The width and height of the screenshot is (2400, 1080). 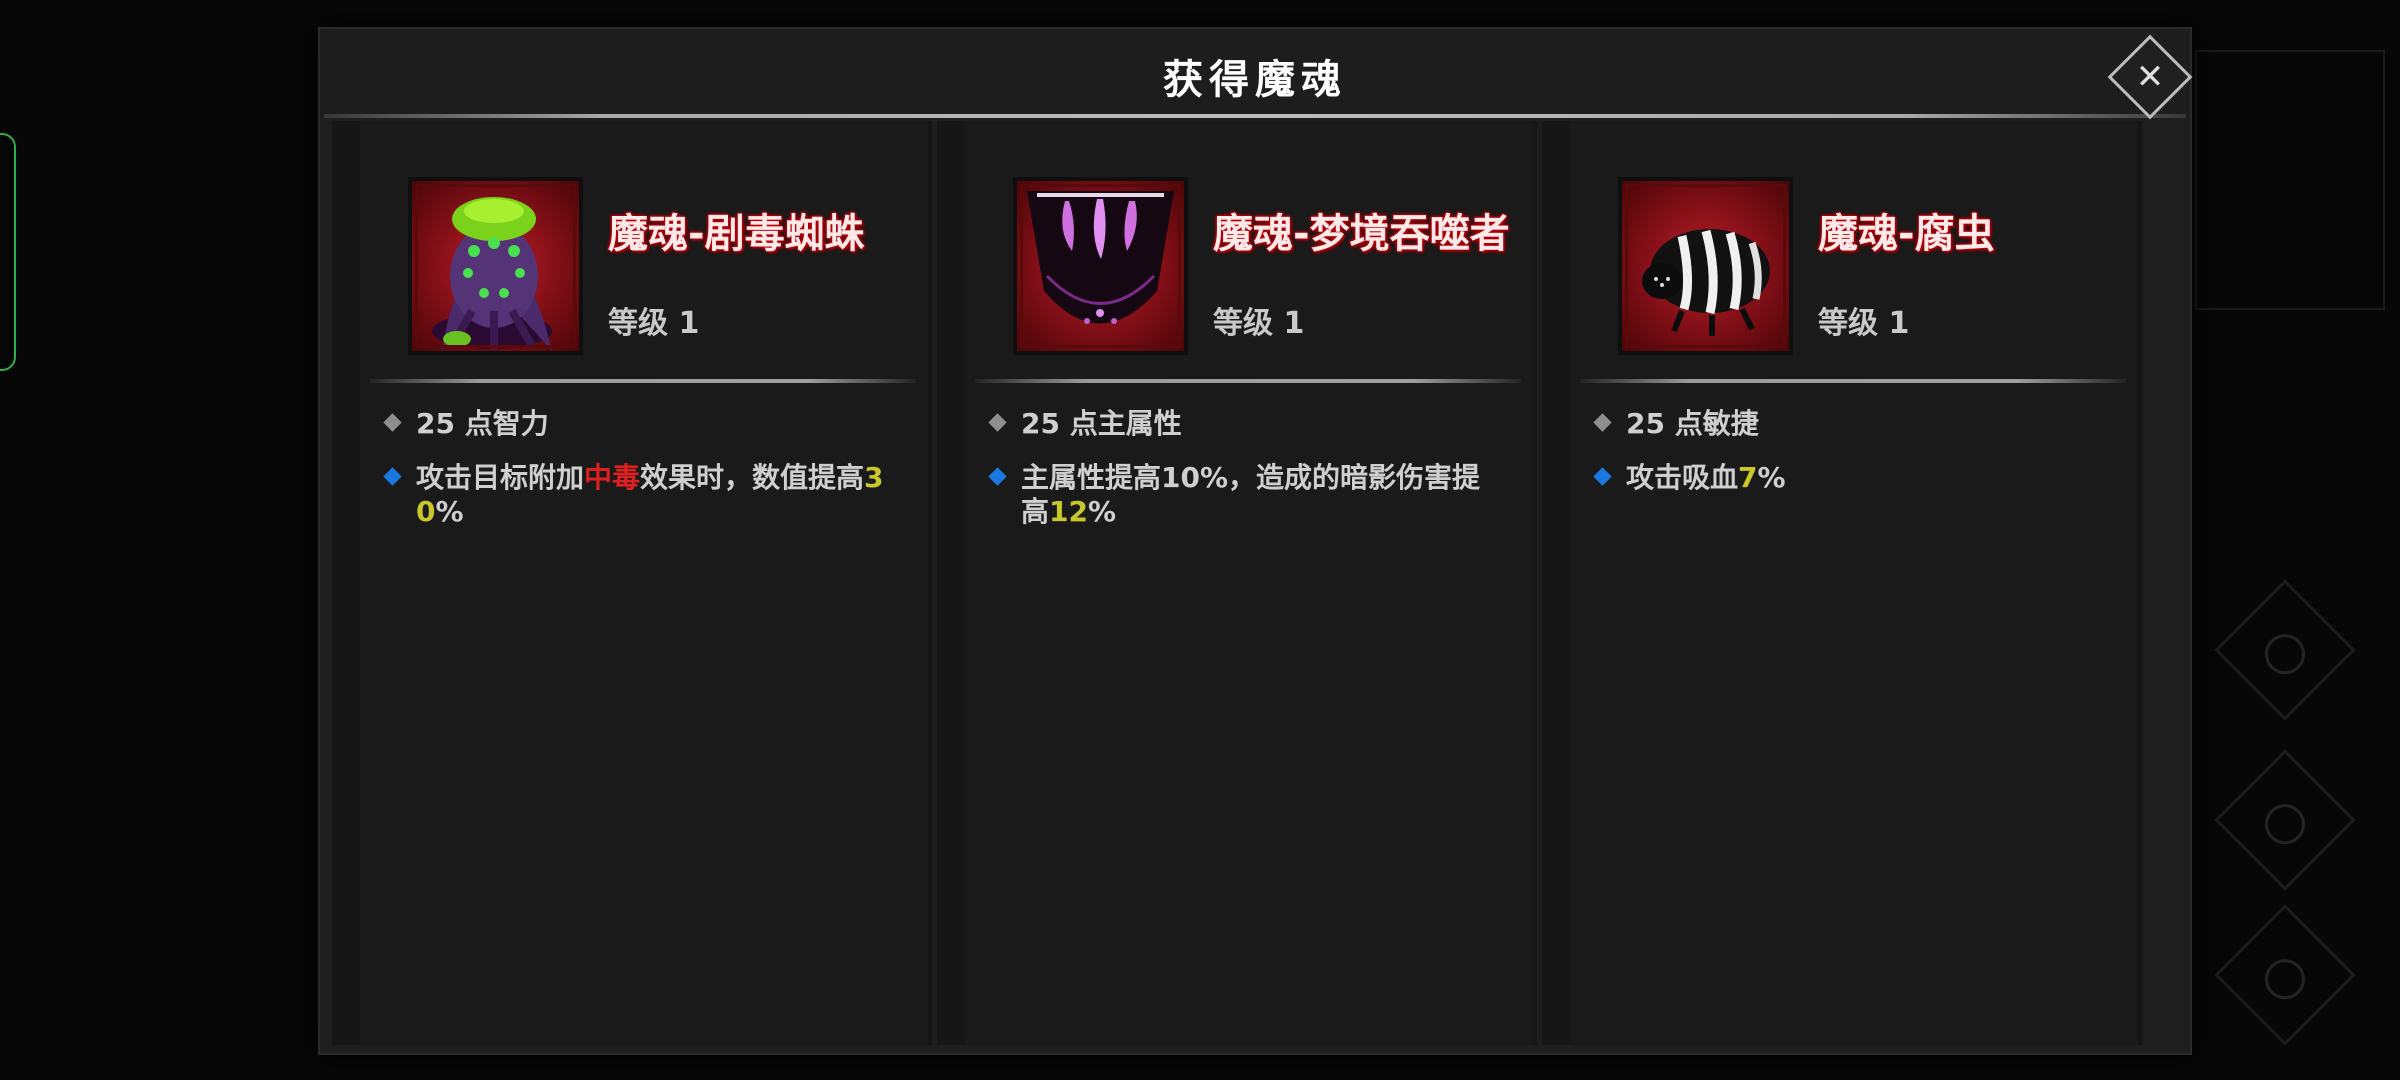 What do you see at coordinates (1085, 424) in the screenshot?
I see `base-attribute: 25 点主属性` at bounding box center [1085, 424].